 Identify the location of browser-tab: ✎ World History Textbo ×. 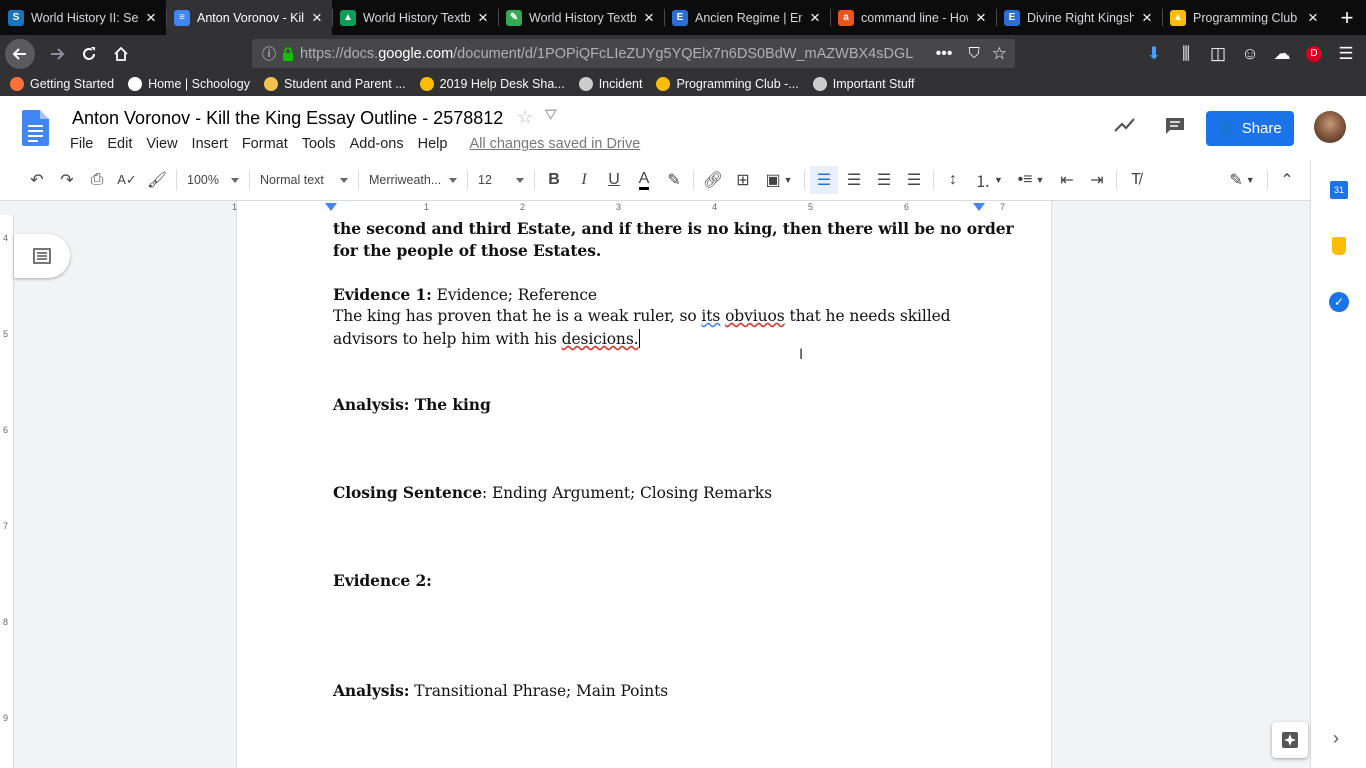
(581, 17).